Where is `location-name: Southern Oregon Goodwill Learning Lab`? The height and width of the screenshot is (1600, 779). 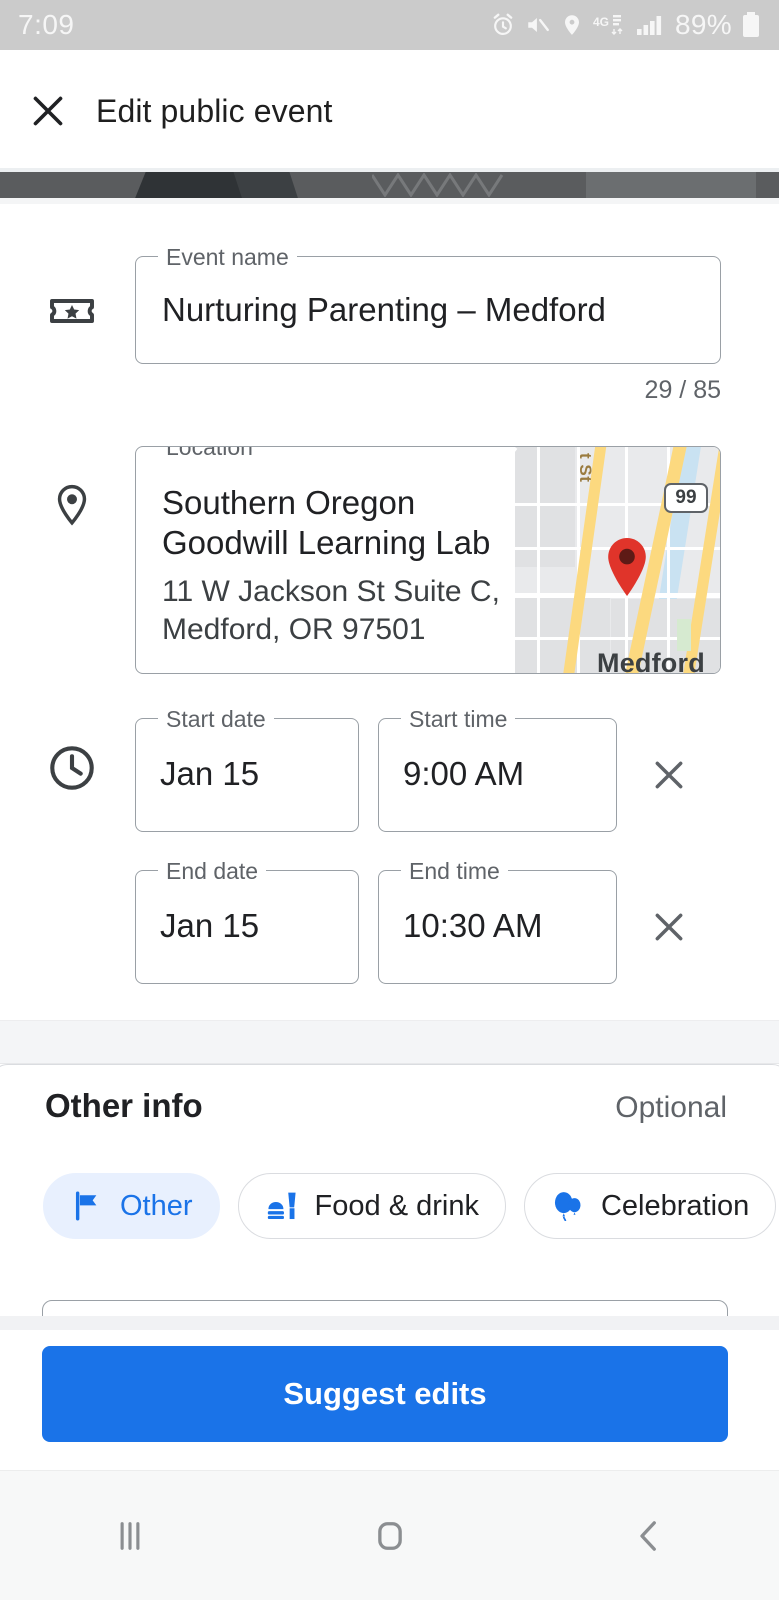 location-name: Southern Oregon Goodwill Learning Lab is located at coordinates (326, 522).